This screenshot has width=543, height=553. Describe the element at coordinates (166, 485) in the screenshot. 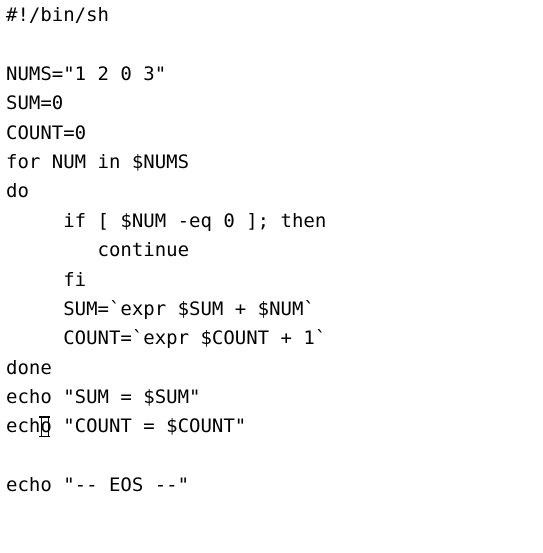

I see `code-line-17: echo "-- EOS --"` at that location.